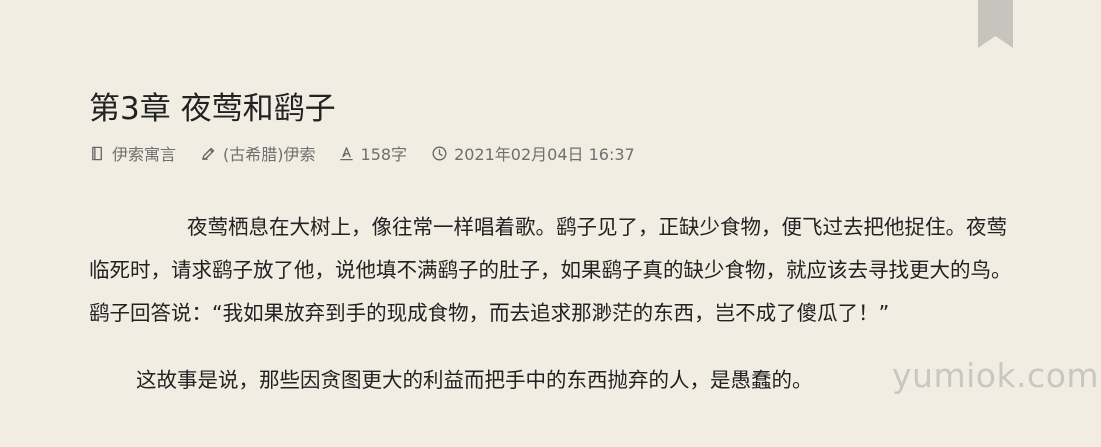  I want to click on meta-datetime: 2021年02月04日 16:37, so click(533, 153).